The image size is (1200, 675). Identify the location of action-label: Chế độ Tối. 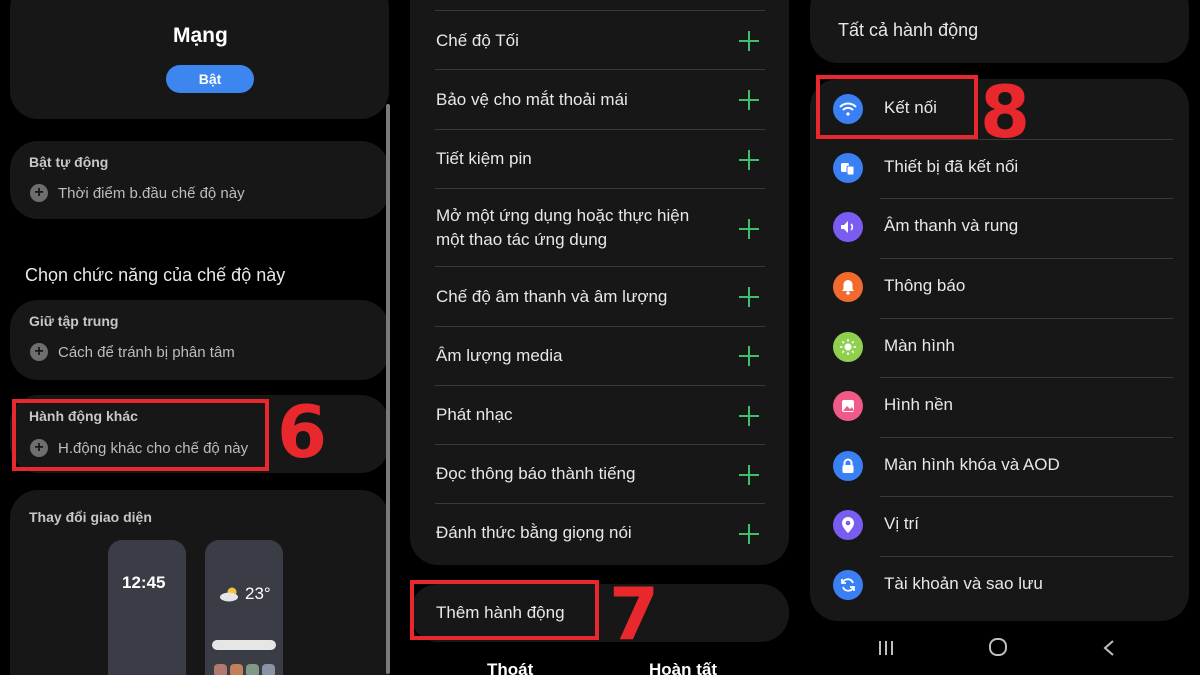
(477, 40).